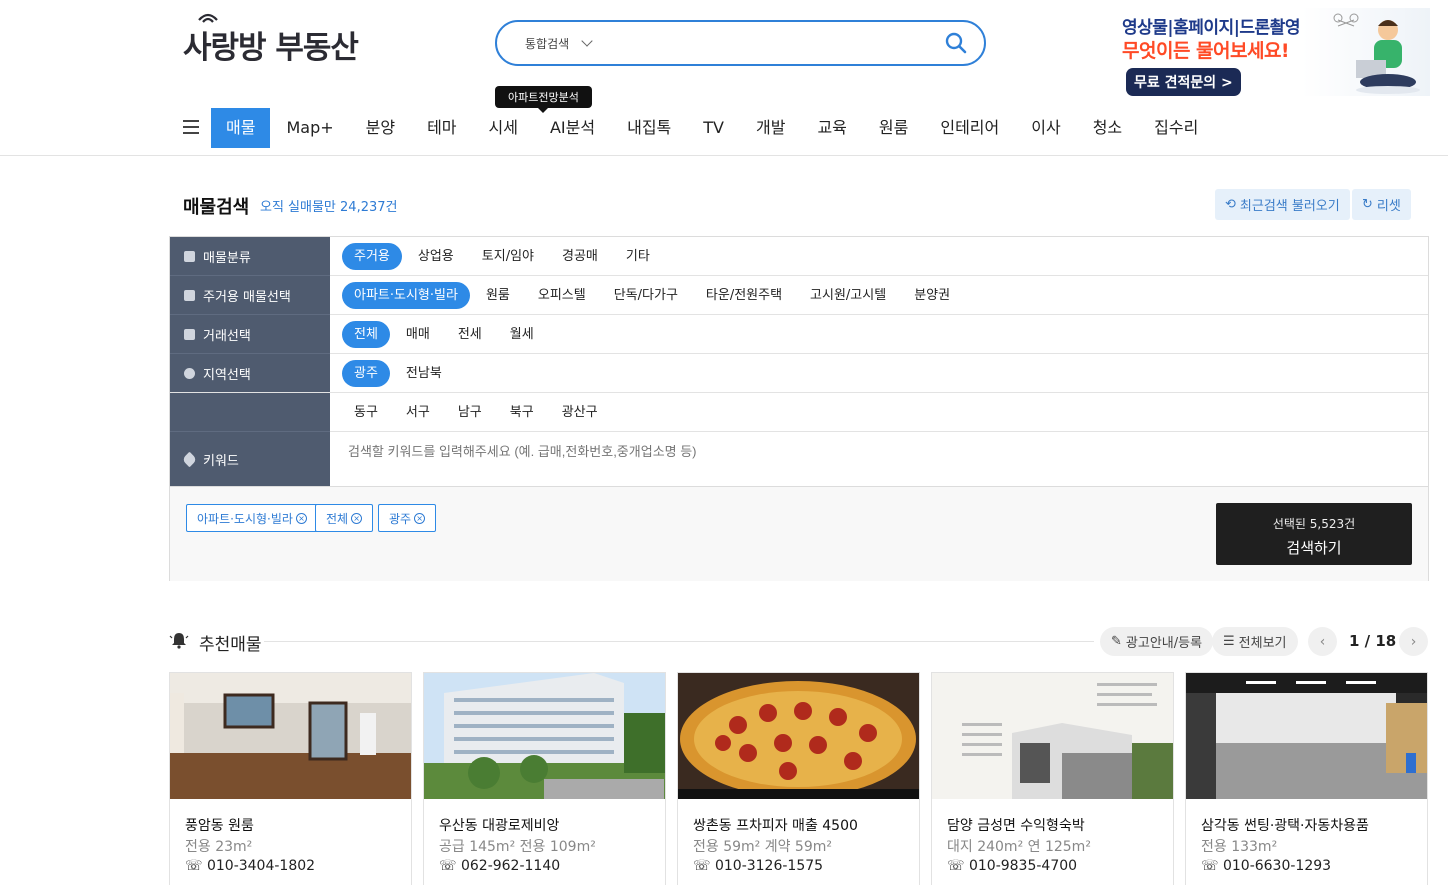 This screenshot has width=1448, height=885. What do you see at coordinates (638, 256) in the screenshot?
I see `filter-option: 기타` at bounding box center [638, 256].